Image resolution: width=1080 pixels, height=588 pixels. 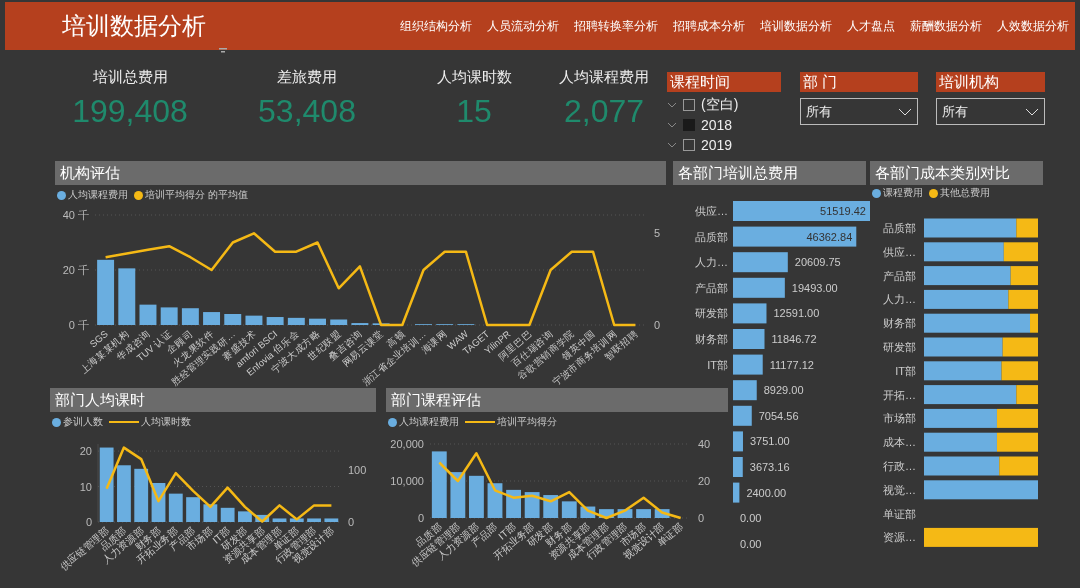 What do you see at coordinates (616, 26) in the screenshot?
I see `nav-link: 招聘转换率分析` at bounding box center [616, 26].